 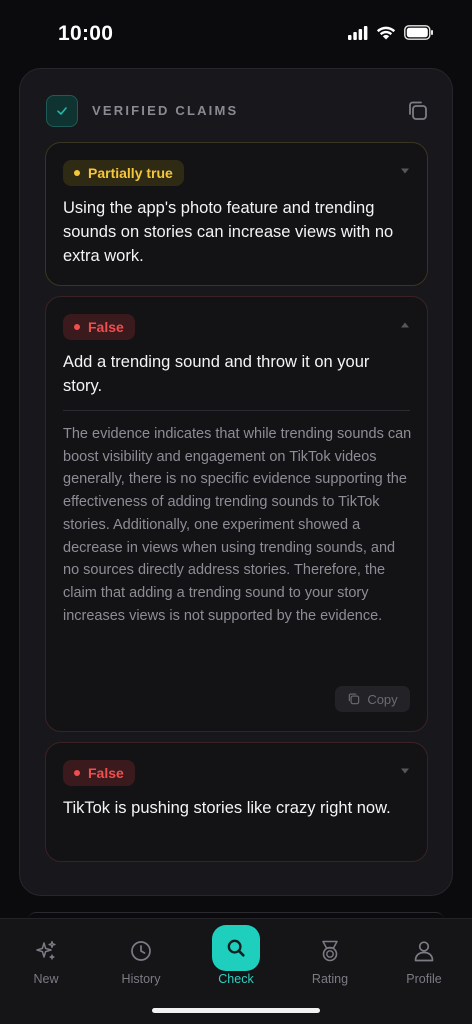 I want to click on tab-history: History, so click(x=141, y=959).